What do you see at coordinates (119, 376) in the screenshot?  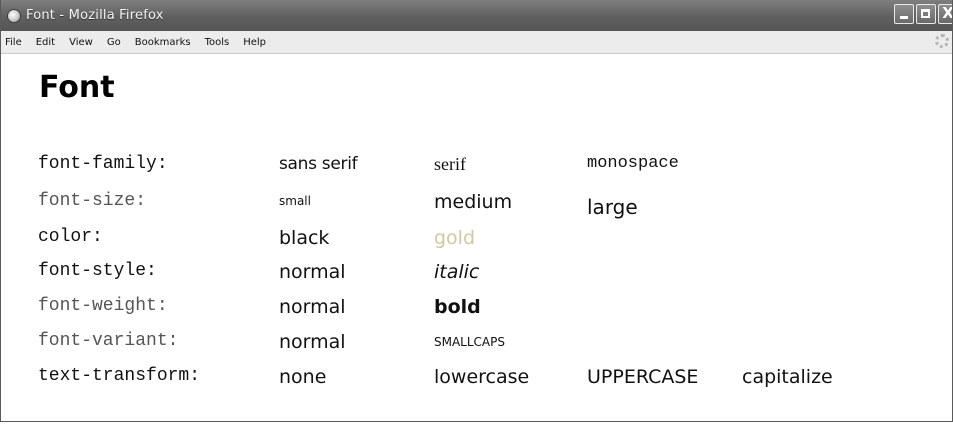 I see `property-label: text-transform:` at bounding box center [119, 376].